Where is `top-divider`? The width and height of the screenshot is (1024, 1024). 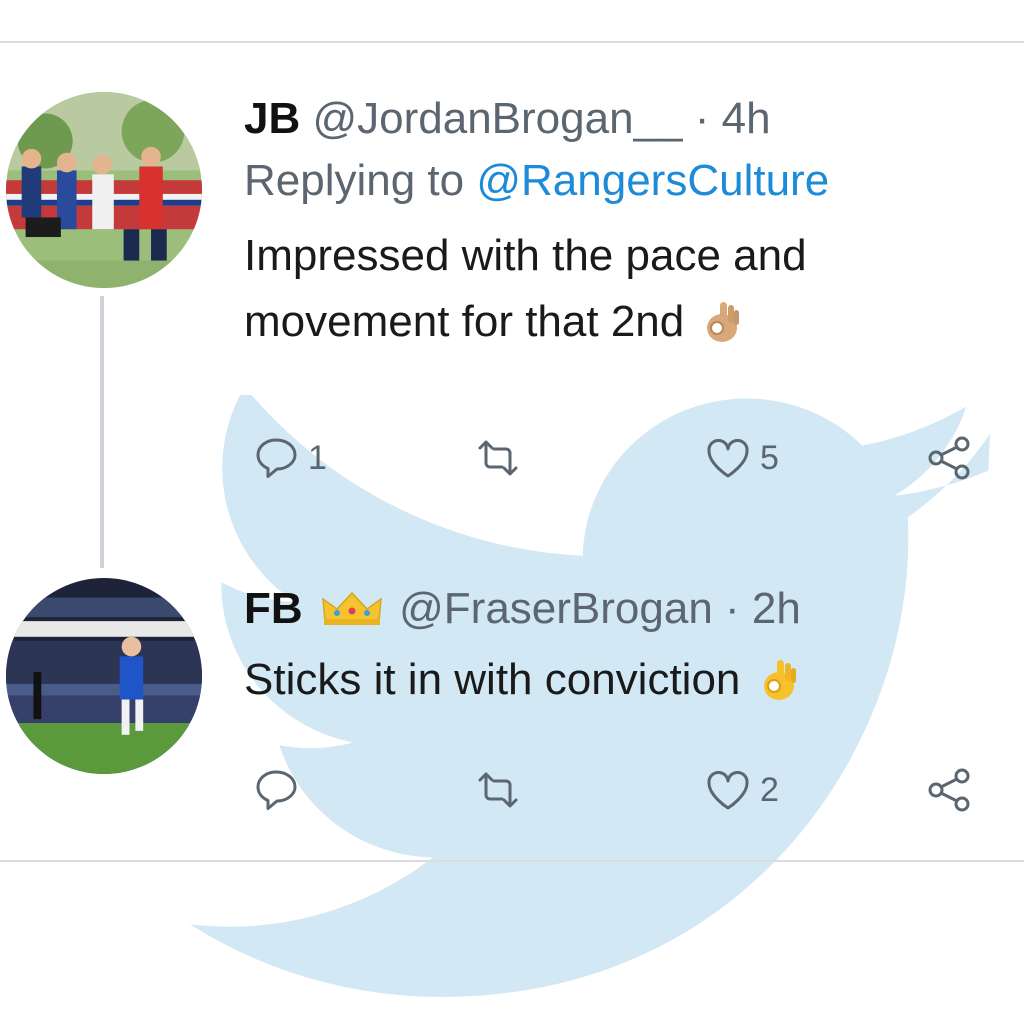 top-divider is located at coordinates (512, 42).